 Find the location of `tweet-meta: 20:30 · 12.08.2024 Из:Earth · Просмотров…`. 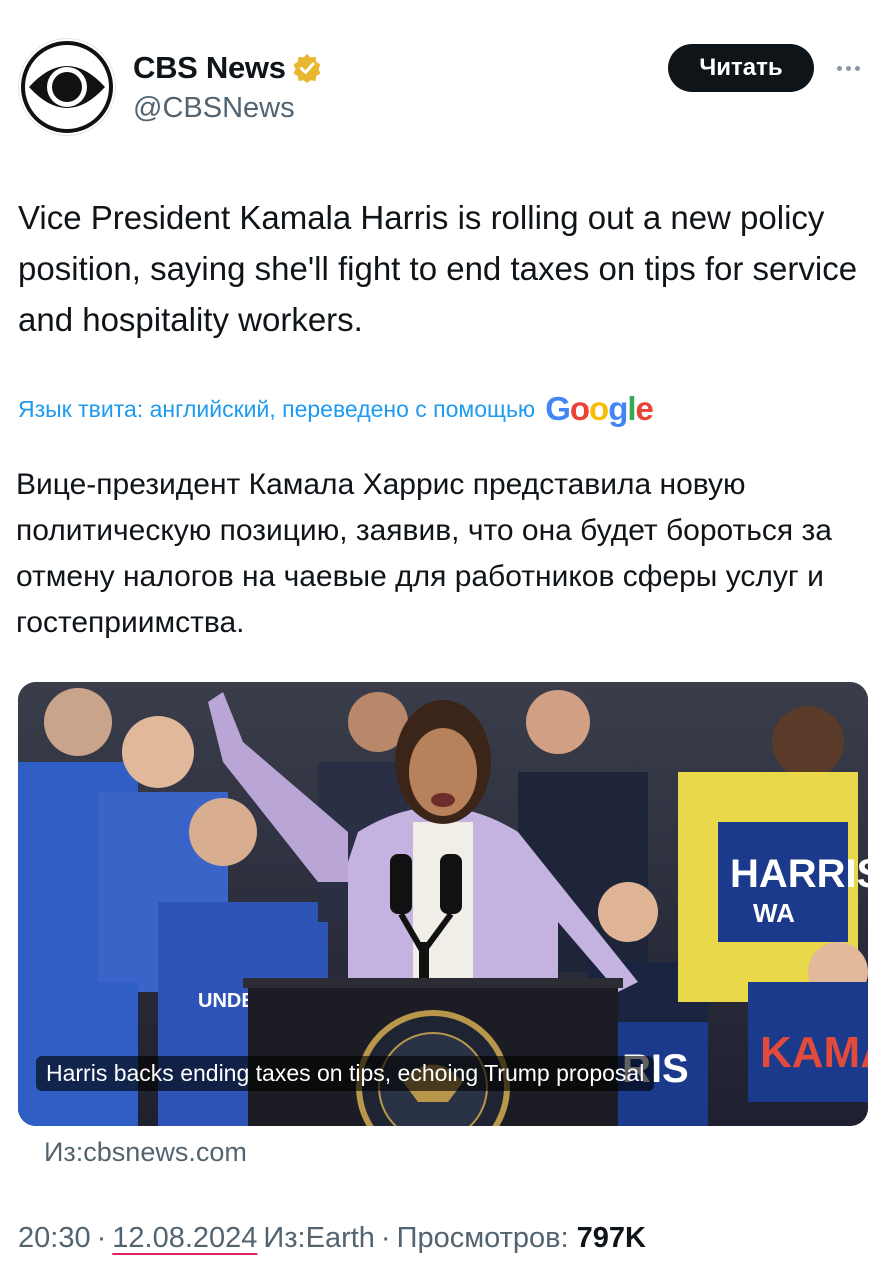

tweet-meta: 20:30 · 12.08.2024 Из:Earth · Просмотров… is located at coordinates (332, 1238).